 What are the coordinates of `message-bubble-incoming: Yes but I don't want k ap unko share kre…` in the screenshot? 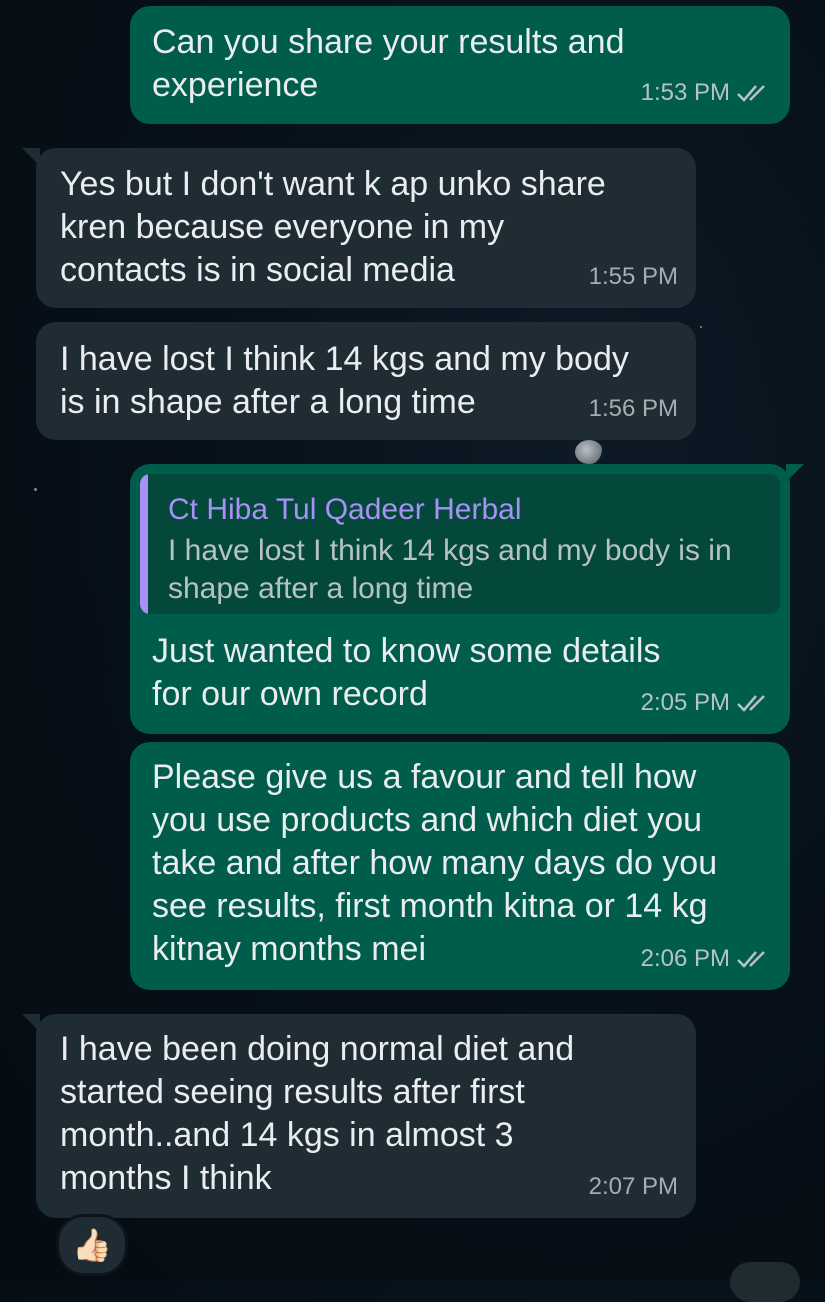 It's located at (359, 228).